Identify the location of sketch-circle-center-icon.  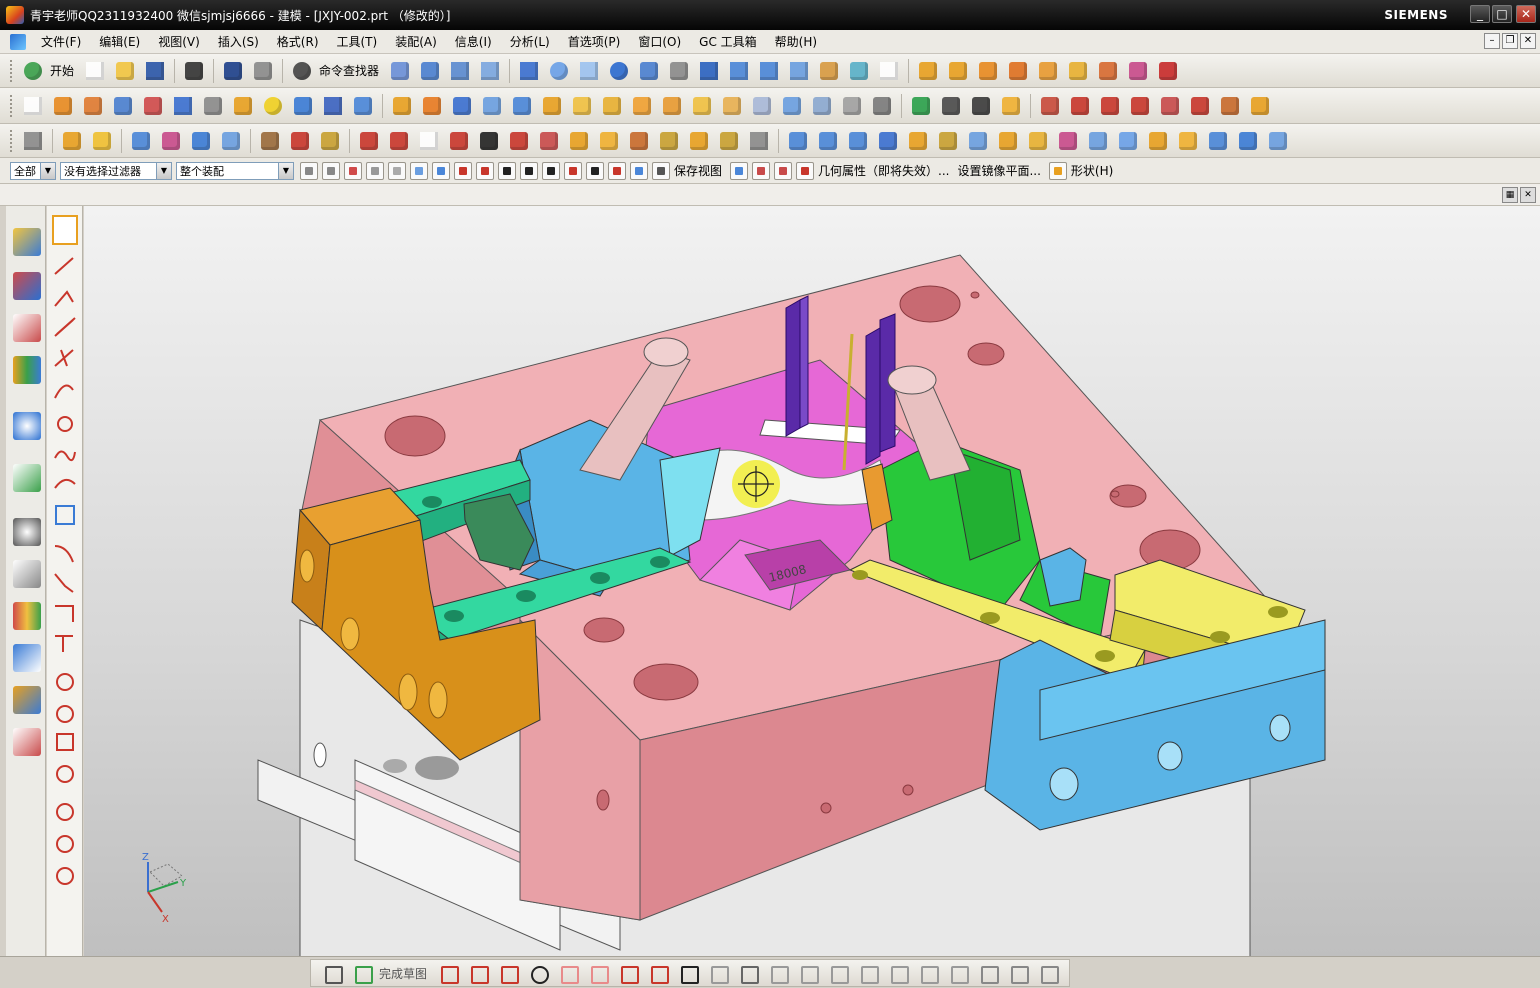
(65, 682).